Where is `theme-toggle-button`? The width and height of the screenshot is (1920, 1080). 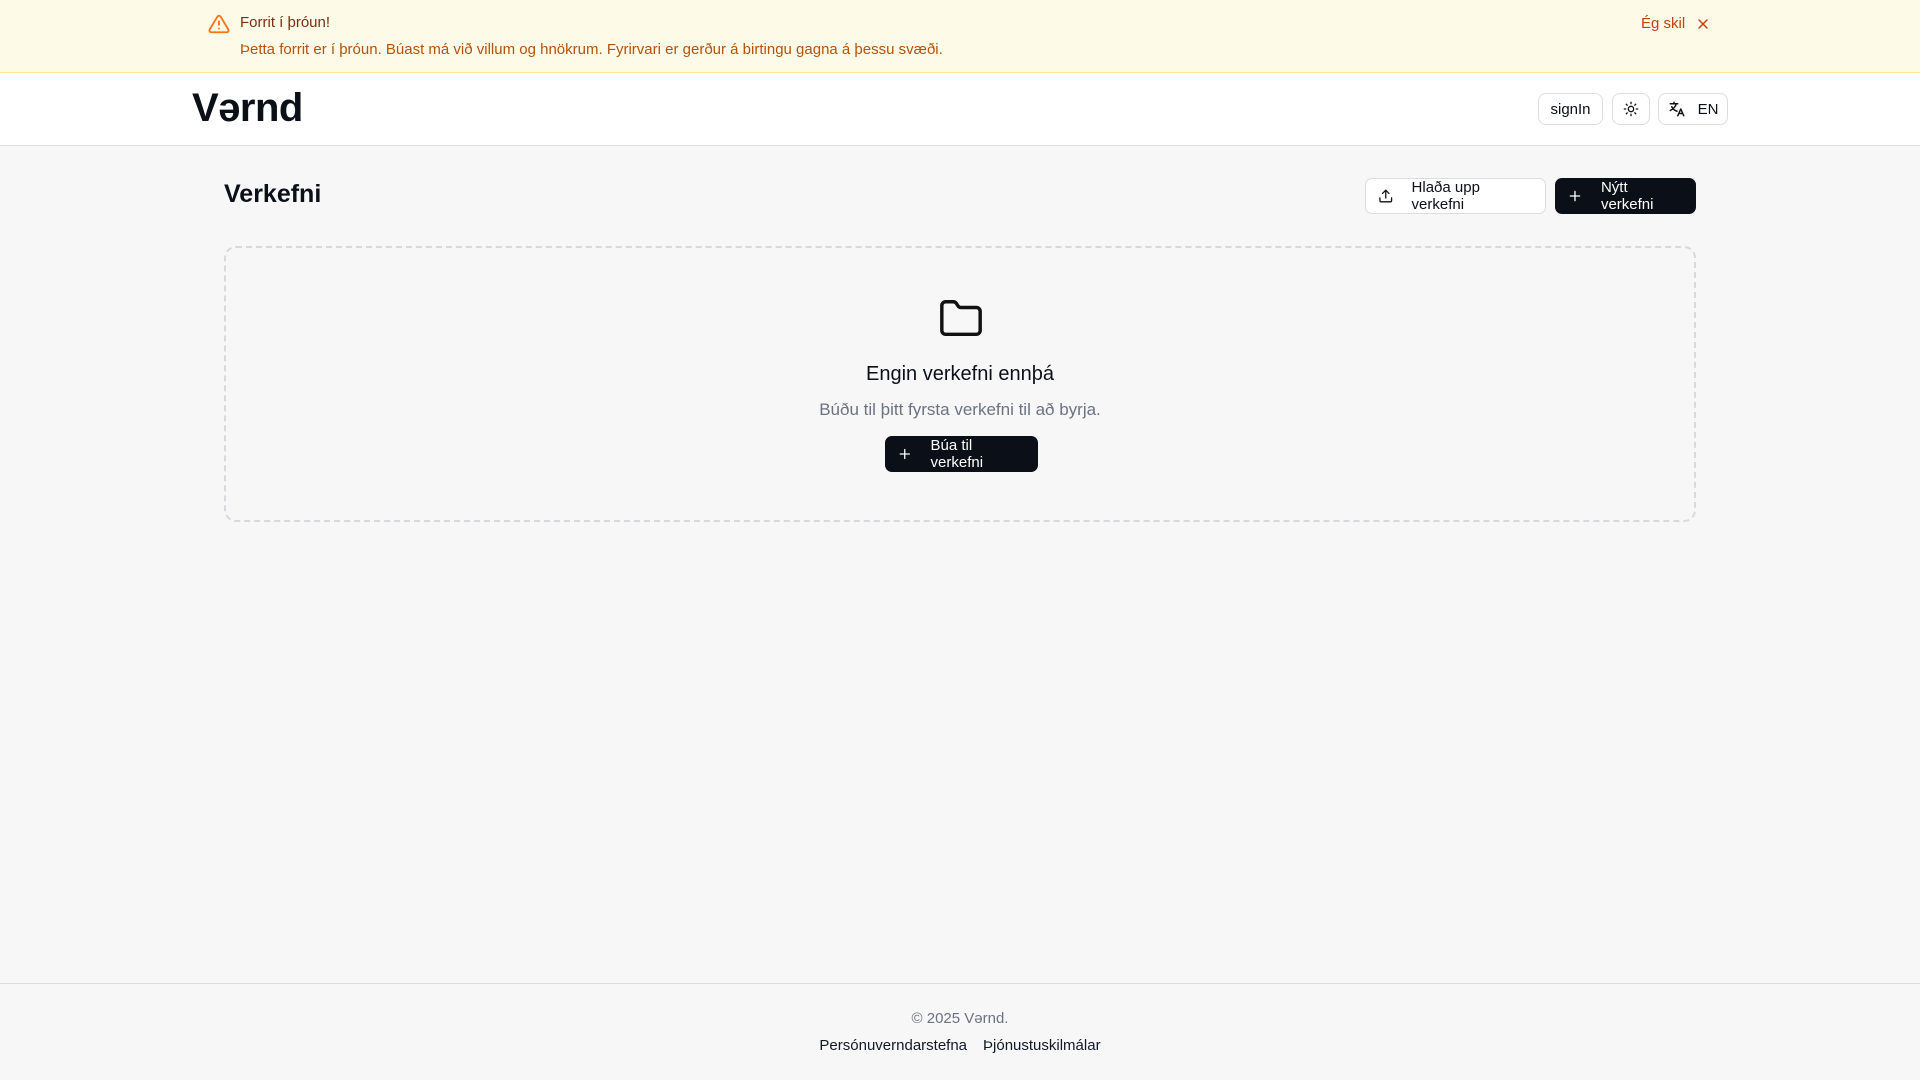
theme-toggle-button is located at coordinates (1631, 109).